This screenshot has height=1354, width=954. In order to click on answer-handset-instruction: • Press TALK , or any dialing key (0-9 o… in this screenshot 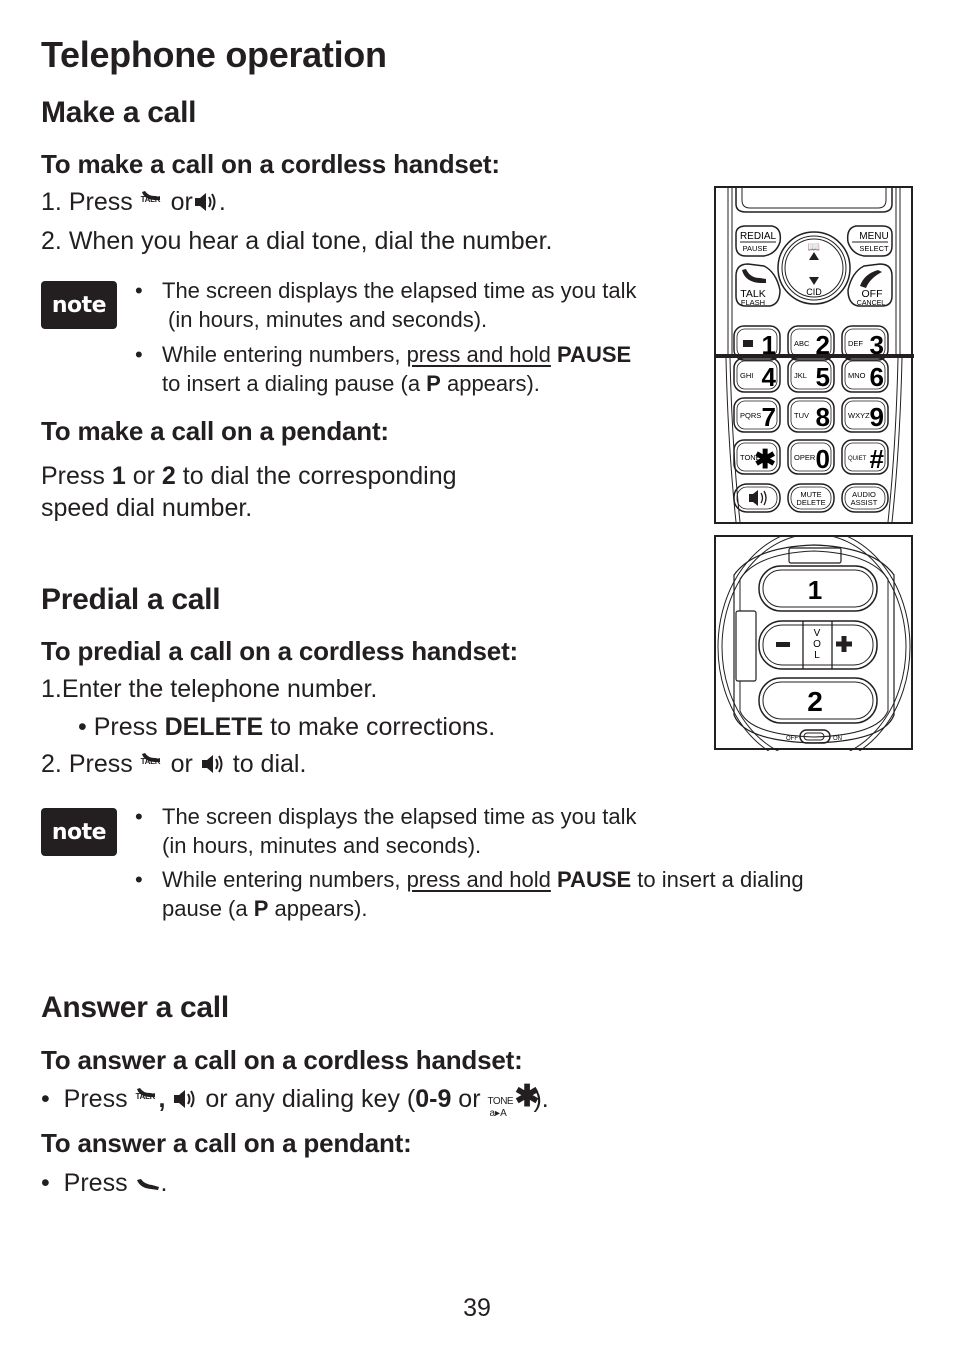, I will do `click(295, 1100)`.